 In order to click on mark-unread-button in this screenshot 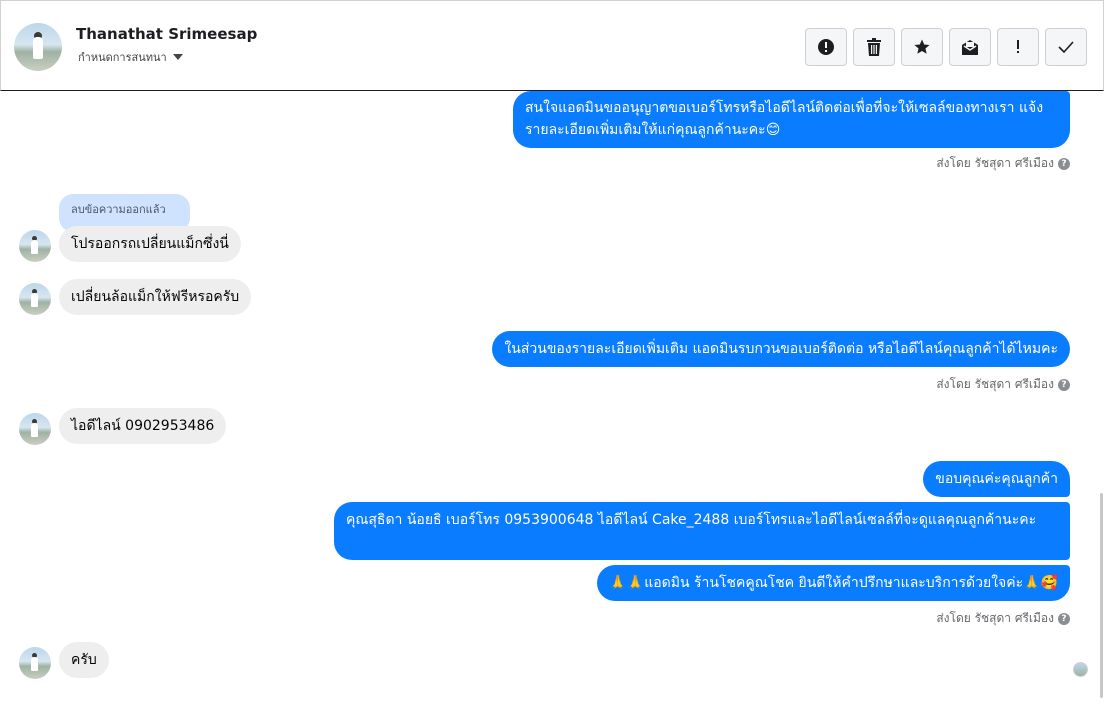, I will do `click(970, 47)`.